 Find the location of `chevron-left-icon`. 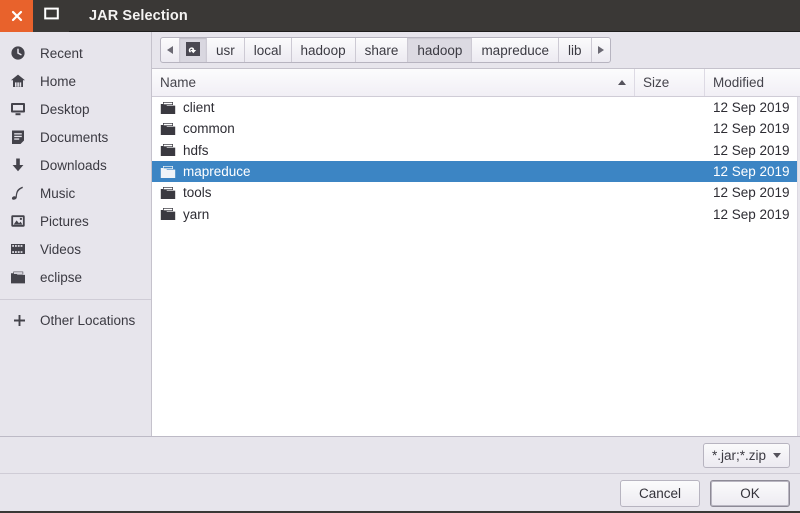

chevron-left-icon is located at coordinates (170, 50).